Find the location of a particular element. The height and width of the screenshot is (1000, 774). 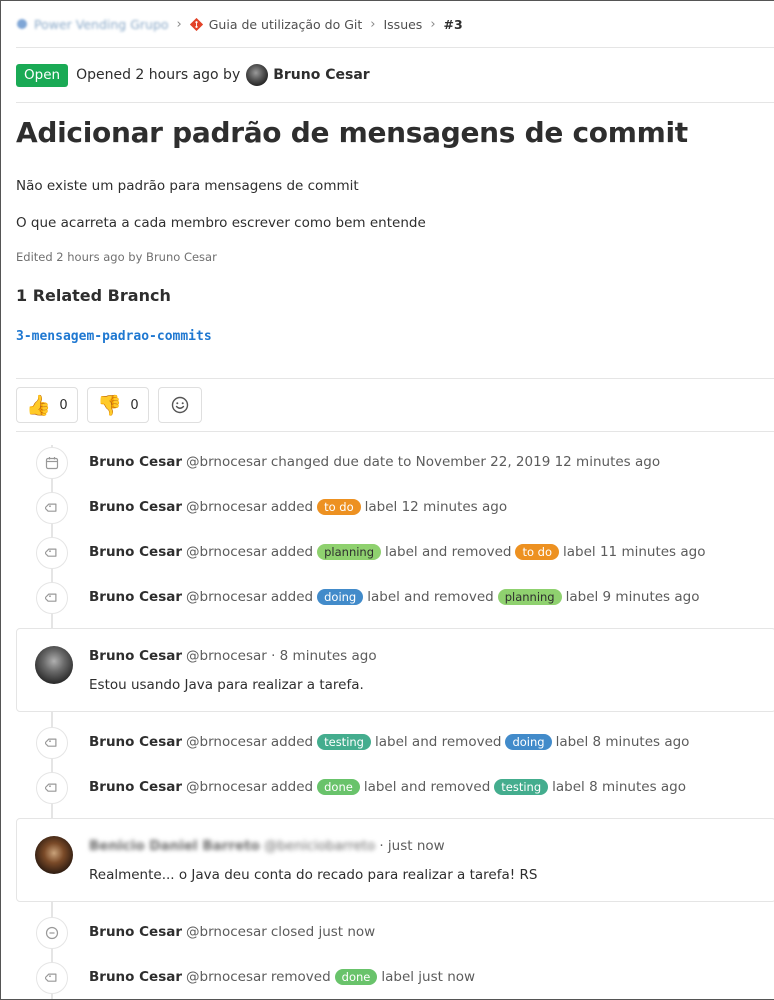

author-link: Bruno Cesar is located at coordinates (321, 75).